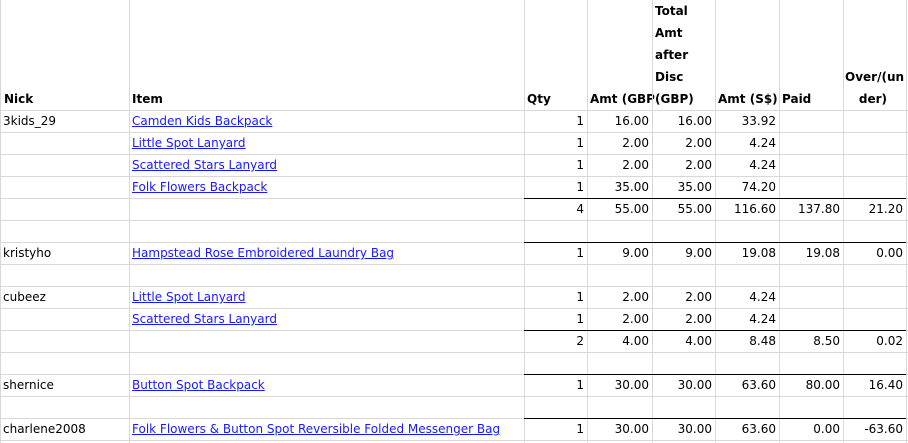 This screenshot has height=443, width=908. I want to click on header-amt-gbp: Amt (GBP, so click(622, 99).